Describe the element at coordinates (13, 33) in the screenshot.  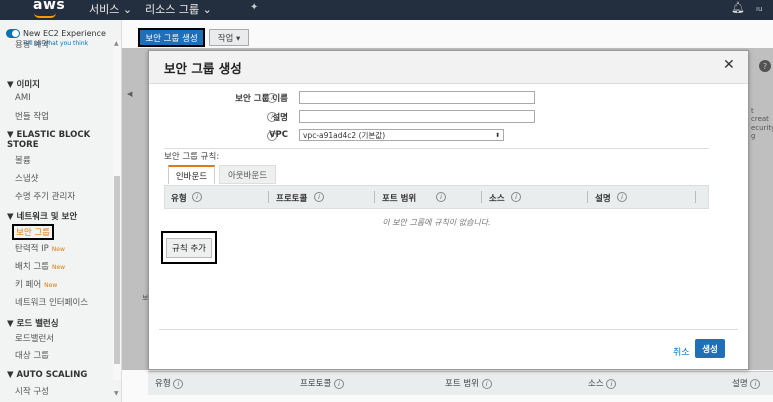
I see `new-experience-toggle` at that location.